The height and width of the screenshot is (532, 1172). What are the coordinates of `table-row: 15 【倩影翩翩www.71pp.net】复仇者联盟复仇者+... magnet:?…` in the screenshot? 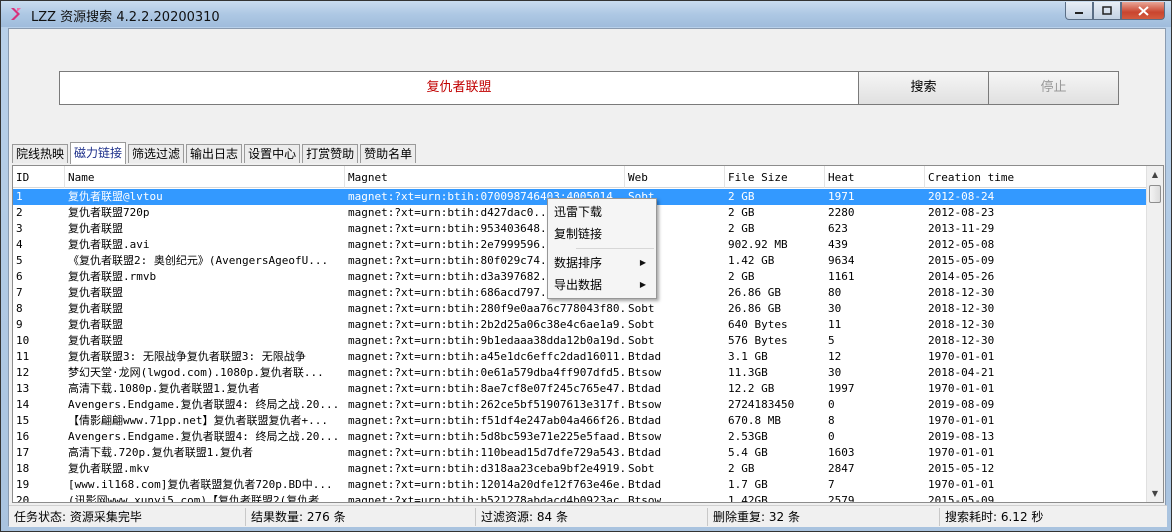 It's located at (580, 421).